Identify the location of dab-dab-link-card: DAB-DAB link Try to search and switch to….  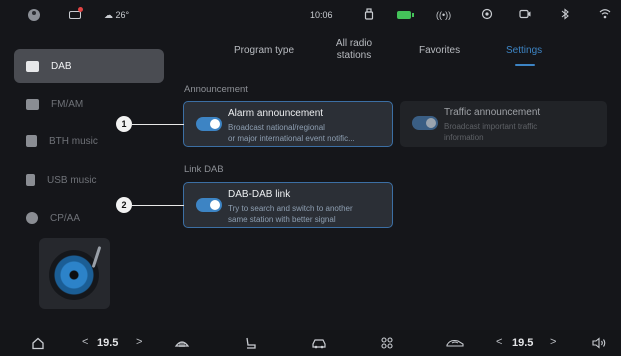
(288, 205).